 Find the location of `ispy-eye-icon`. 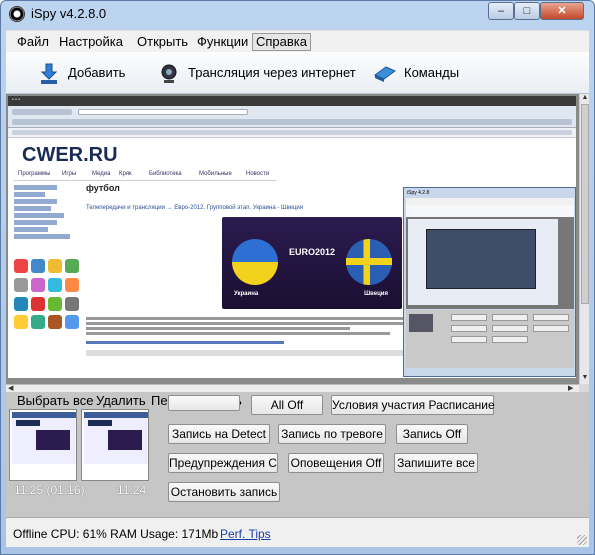

ispy-eye-icon is located at coordinates (17, 14).